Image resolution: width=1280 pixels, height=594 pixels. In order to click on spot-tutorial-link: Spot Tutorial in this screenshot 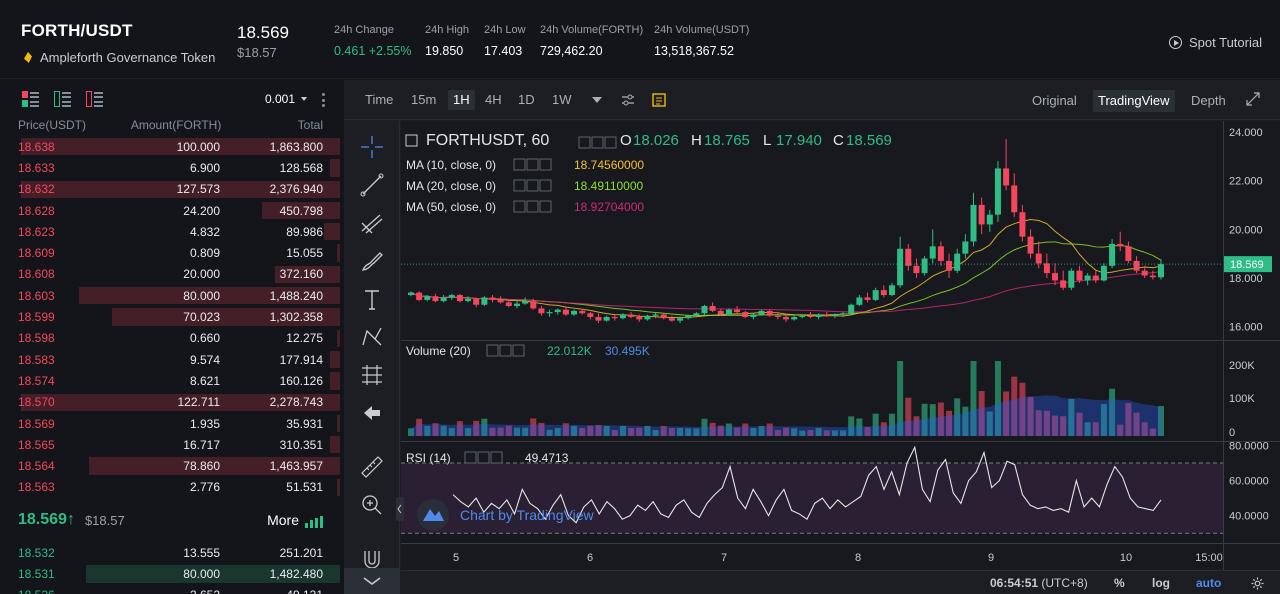, I will do `click(1215, 42)`.